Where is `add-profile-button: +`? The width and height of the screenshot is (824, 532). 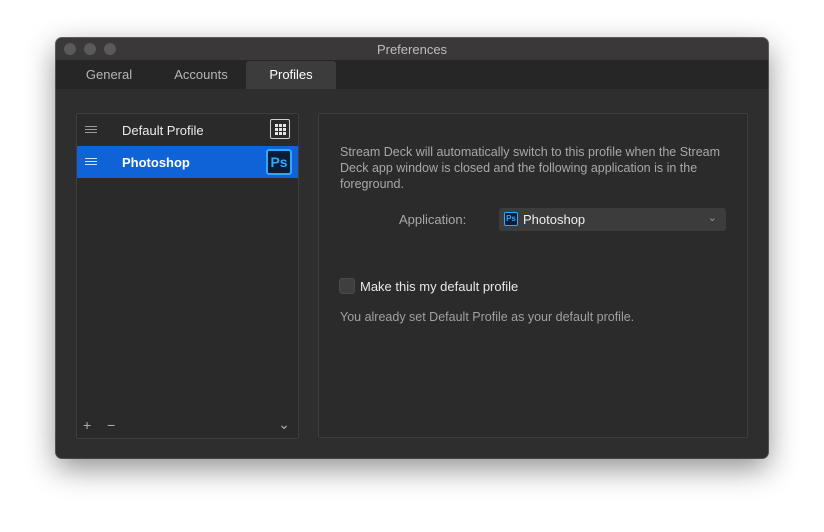 add-profile-button: + is located at coordinates (87, 425).